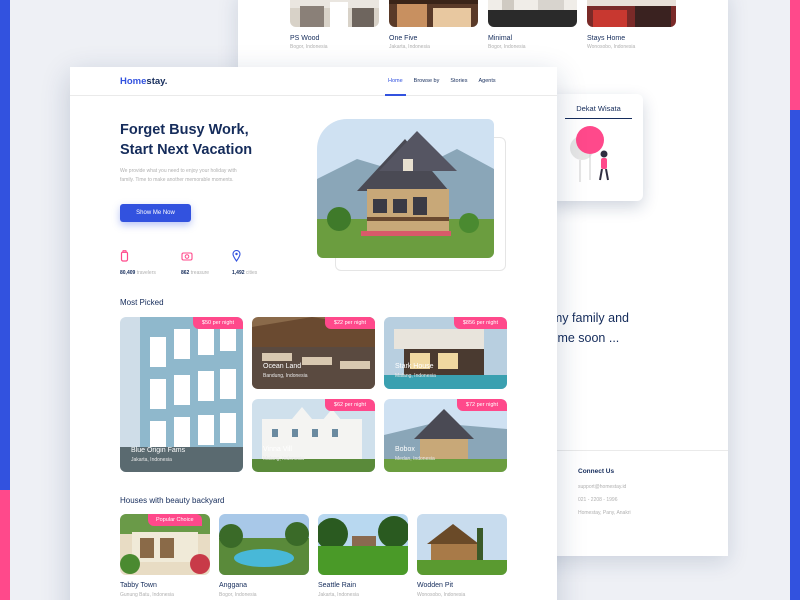  What do you see at coordinates (5, 245) in the screenshot?
I see `left-accent-strip-blue` at bounding box center [5, 245].